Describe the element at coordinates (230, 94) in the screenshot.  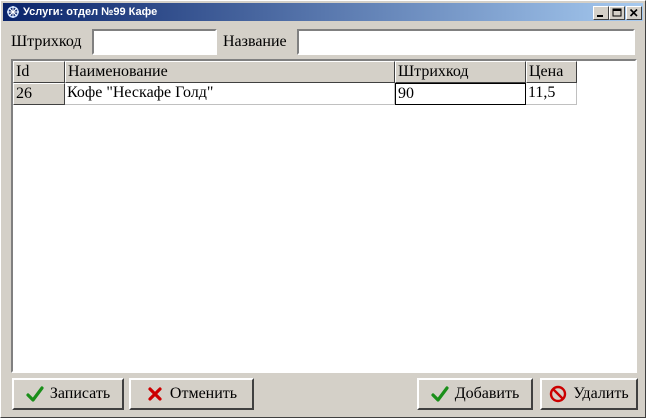
I see `cell-name: Кофе "Нескафе Голд"` at that location.